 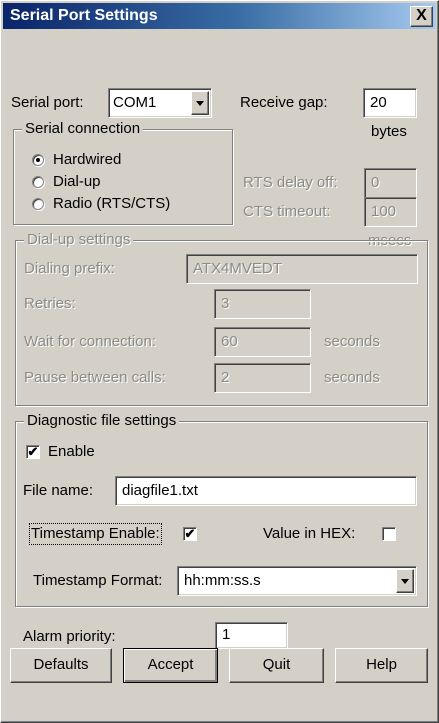 I want to click on dialup-settings-legend: Dial-up settings, so click(x=79, y=240).